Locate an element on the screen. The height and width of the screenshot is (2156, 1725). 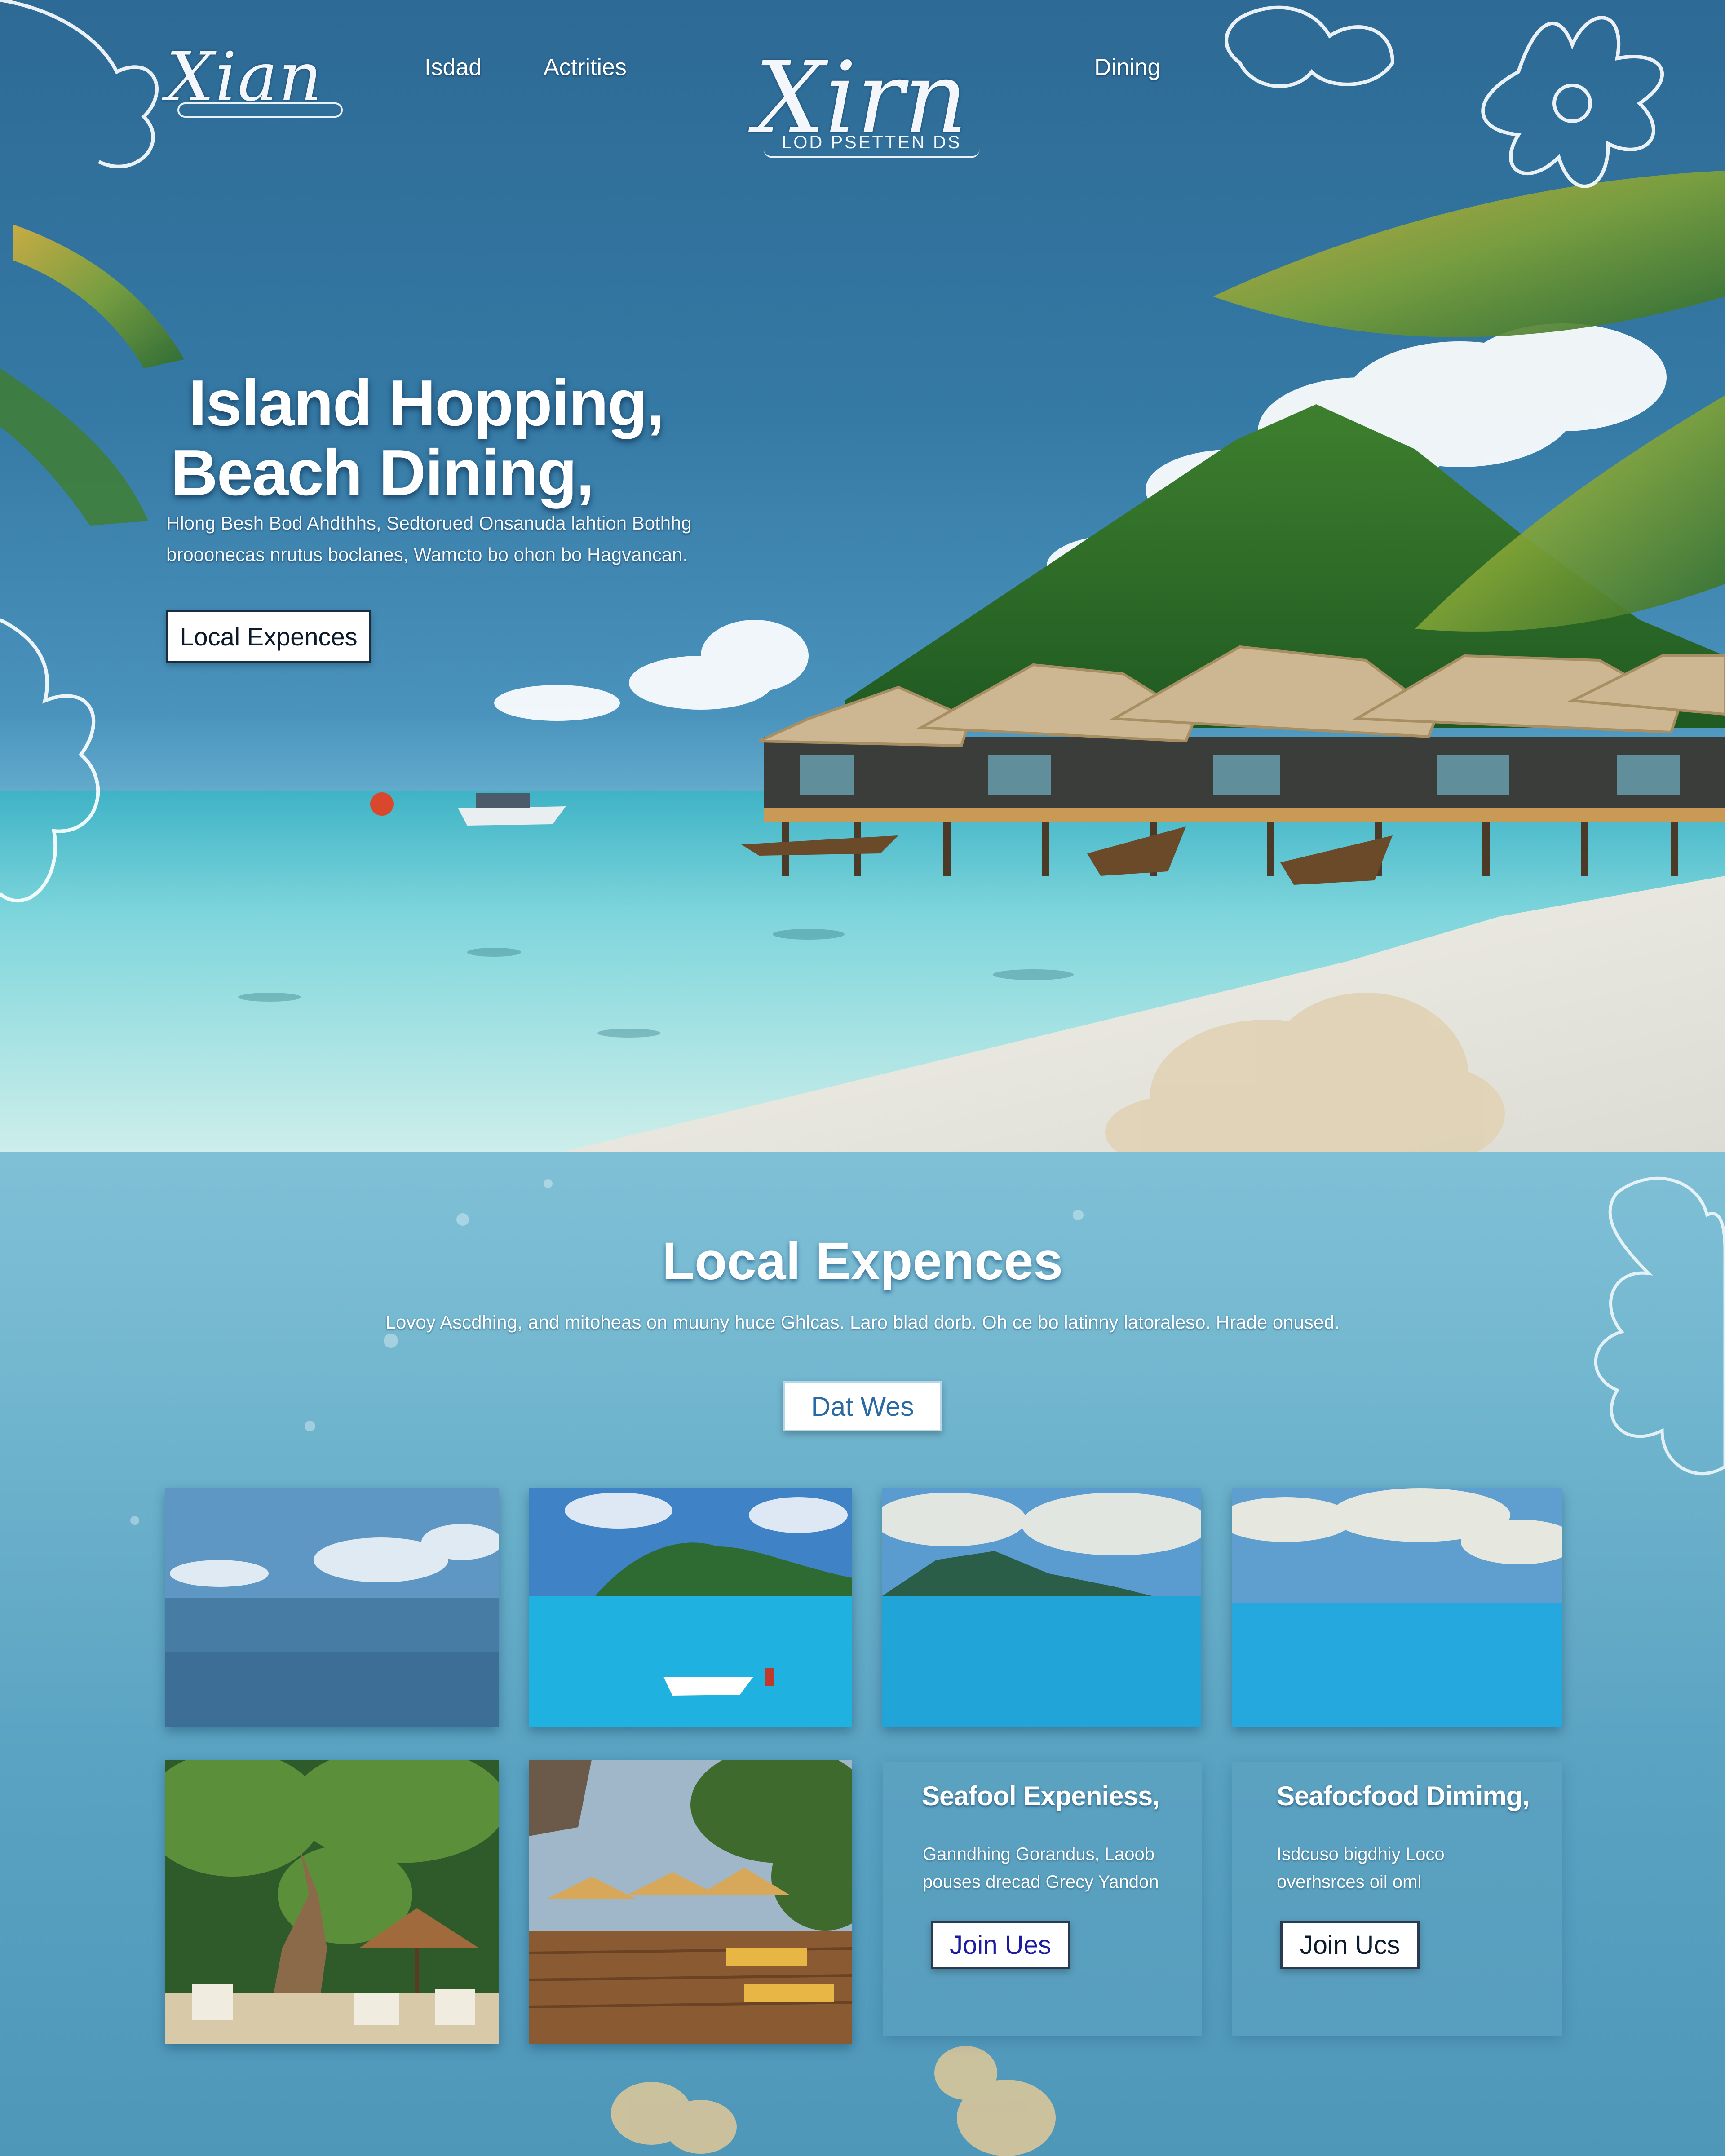
brand-logo-tagline: LOD PSETTEN DS is located at coordinates (872, 146).